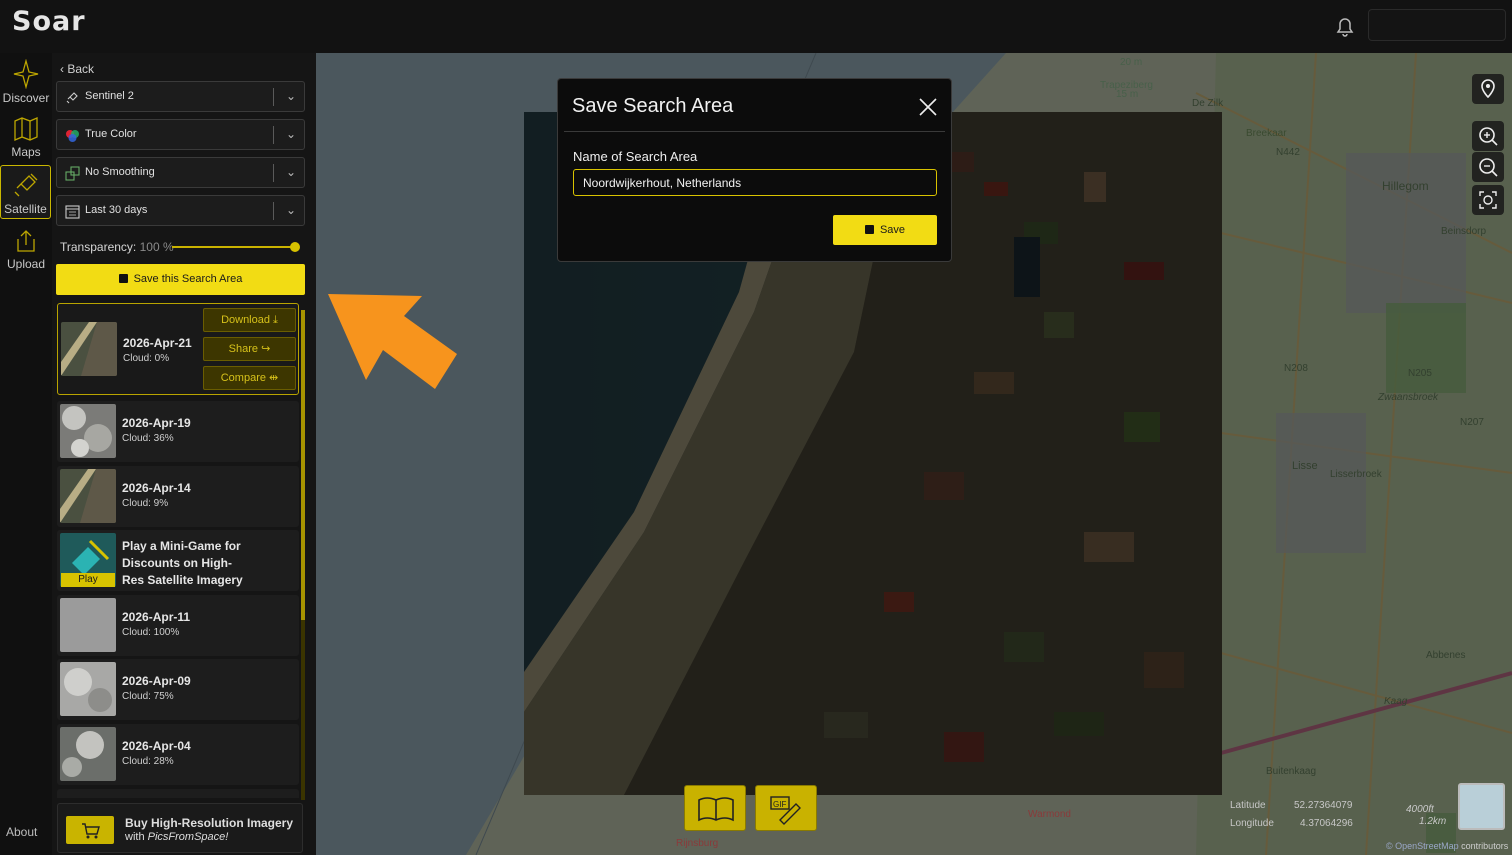 The height and width of the screenshot is (855, 1512). What do you see at coordinates (635, 156) in the screenshot?
I see `search-area-name-label: Name of Search Area` at bounding box center [635, 156].